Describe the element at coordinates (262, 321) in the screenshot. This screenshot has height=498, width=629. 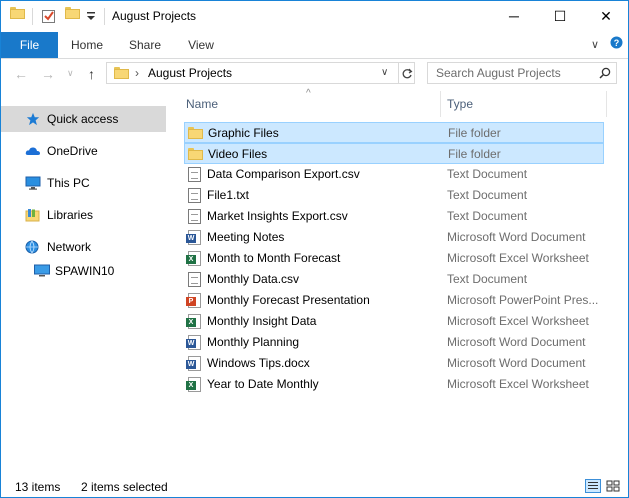
I see `file-name: Monthly Insight Data` at that location.